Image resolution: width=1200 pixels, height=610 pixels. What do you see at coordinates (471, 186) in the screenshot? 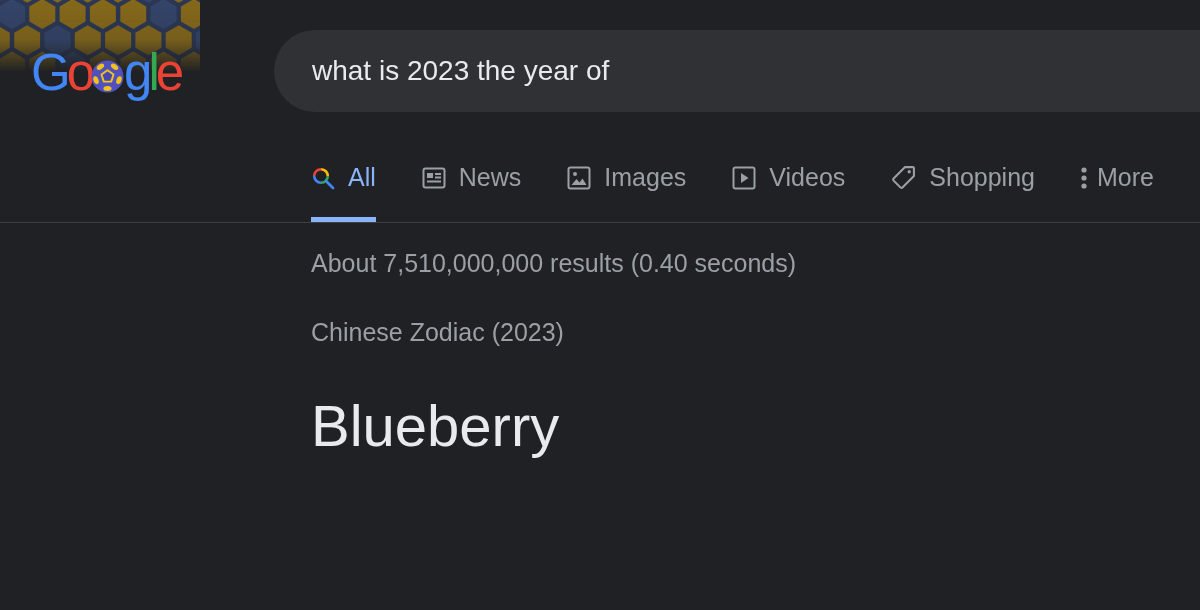
I see `nav-tab: News` at bounding box center [471, 186].